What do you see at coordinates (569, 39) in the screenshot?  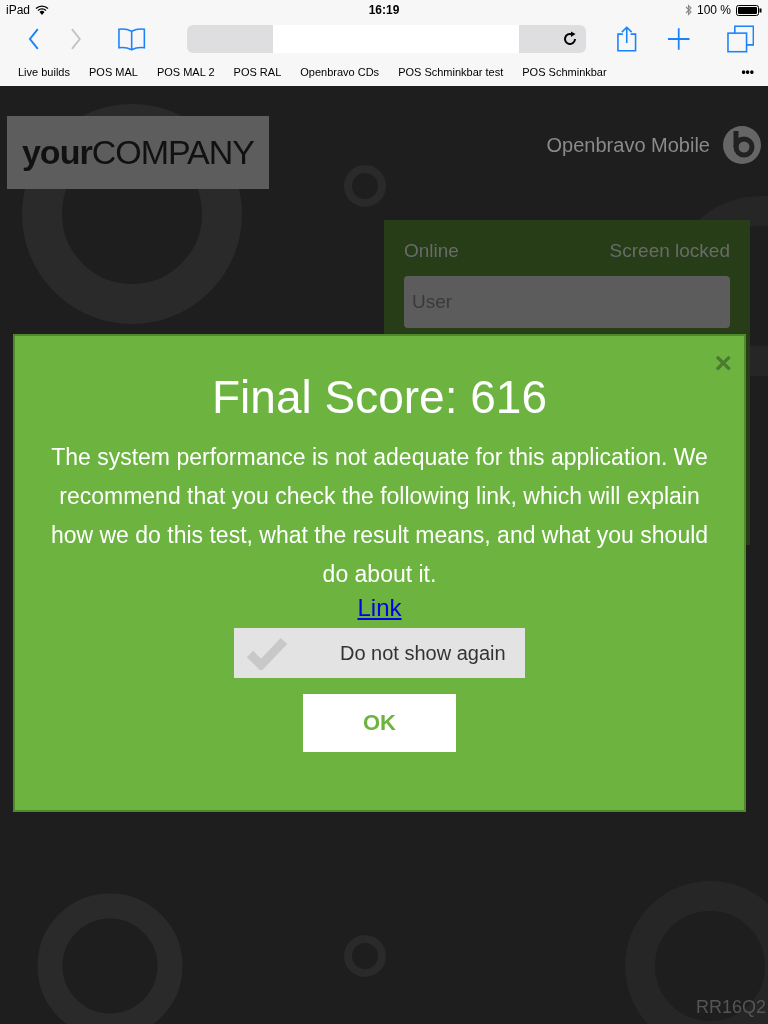 I see `reload-icon` at bounding box center [569, 39].